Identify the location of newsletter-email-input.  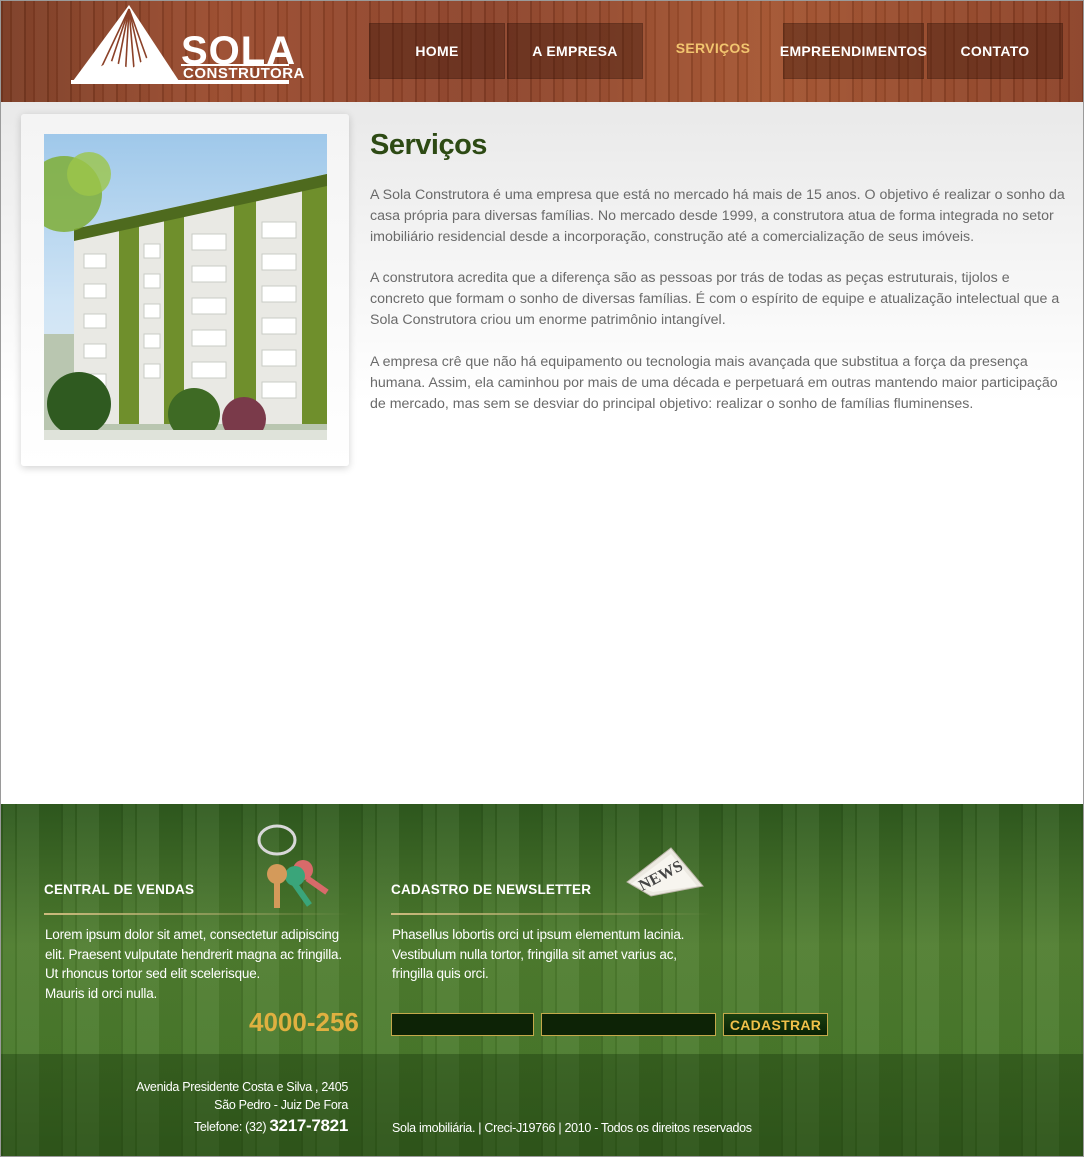
(628, 1024).